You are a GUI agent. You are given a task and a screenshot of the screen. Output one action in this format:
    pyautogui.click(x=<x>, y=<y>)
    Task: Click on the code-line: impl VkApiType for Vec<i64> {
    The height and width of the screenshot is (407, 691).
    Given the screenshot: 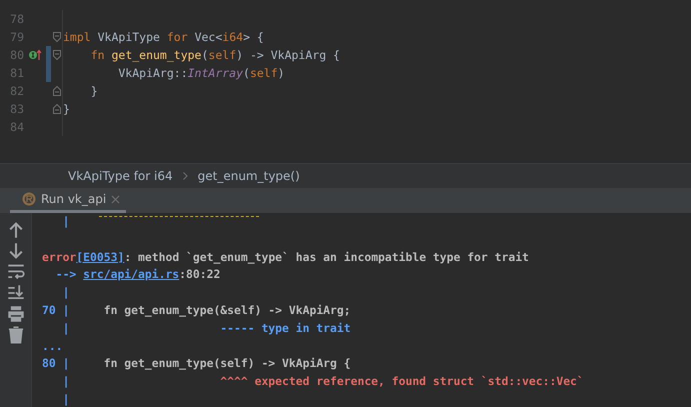 What is the action you would take?
    pyautogui.click(x=163, y=37)
    